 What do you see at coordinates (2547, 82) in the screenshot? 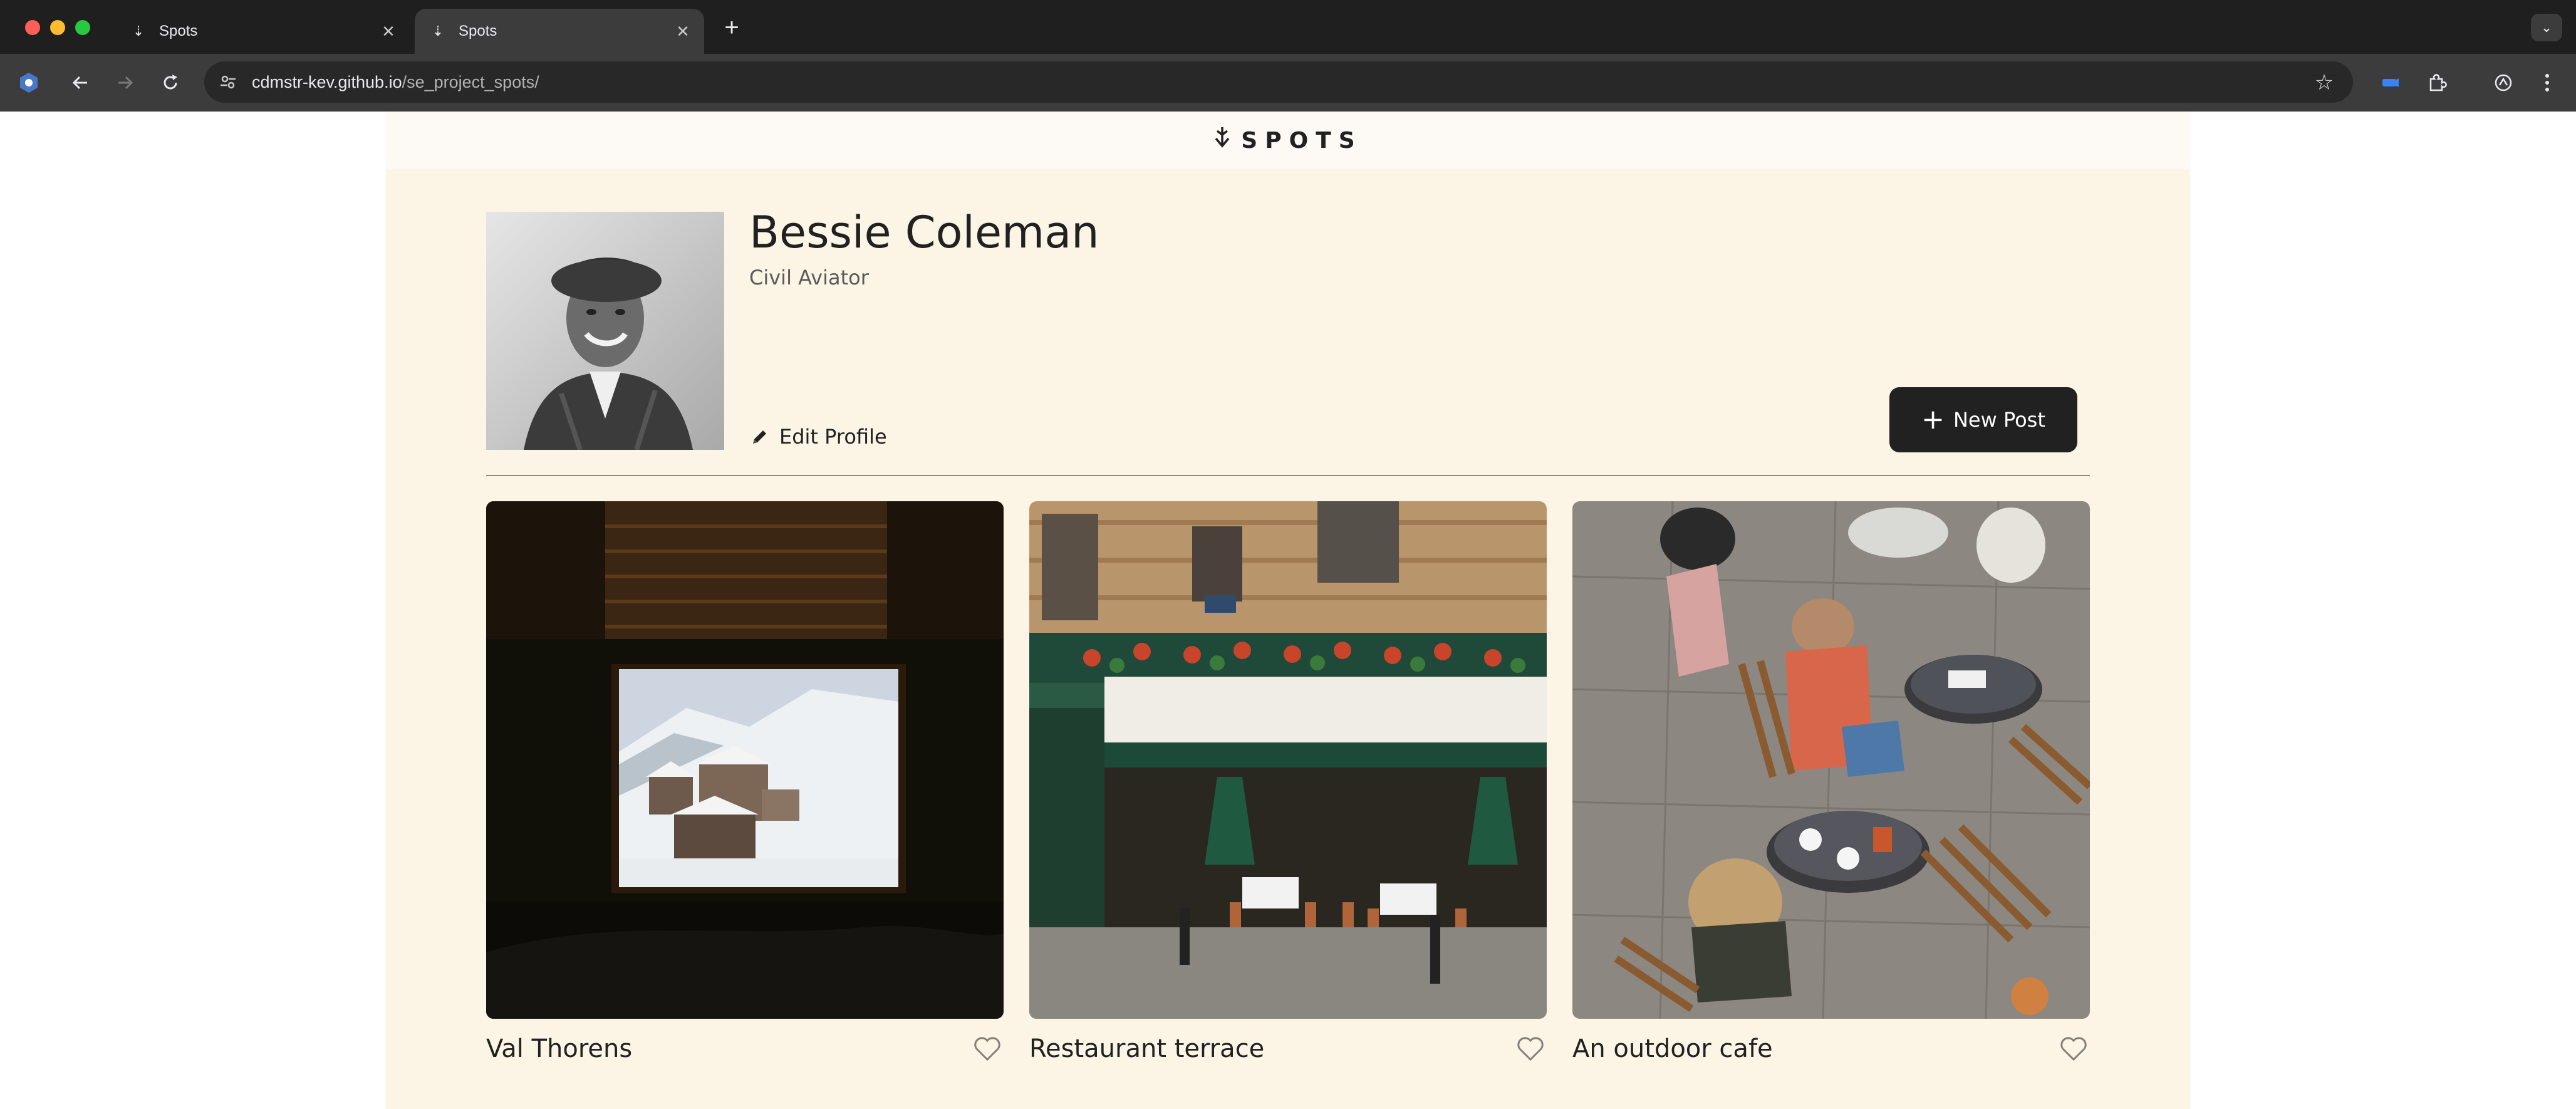
I see `menu-kebab-icon` at bounding box center [2547, 82].